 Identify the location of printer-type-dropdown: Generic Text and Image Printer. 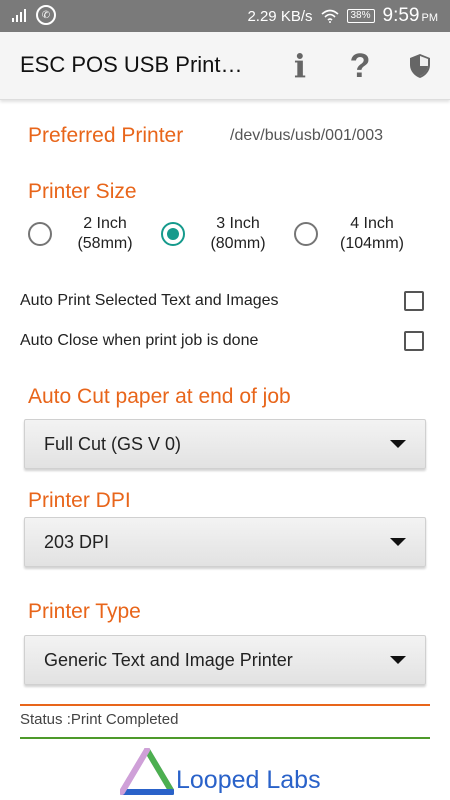
(225, 660).